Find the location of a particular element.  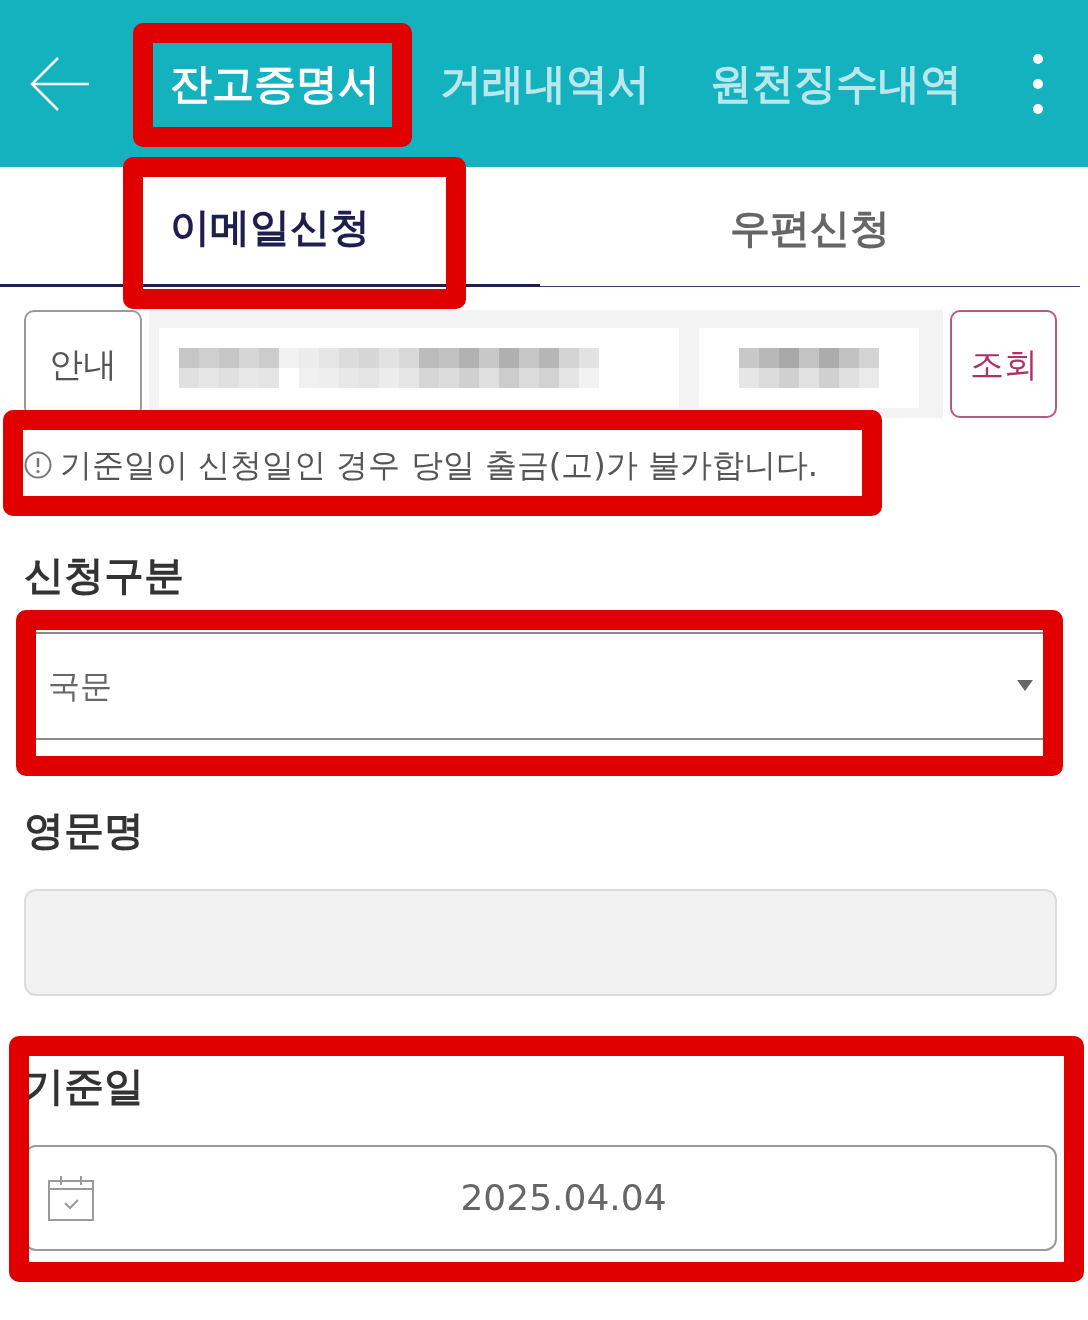

dropdown-caret-icon is located at coordinates (1025, 686).